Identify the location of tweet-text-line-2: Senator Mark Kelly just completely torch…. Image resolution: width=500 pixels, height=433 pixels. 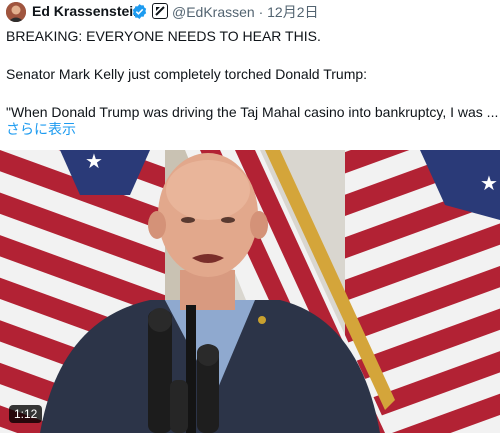
(187, 74).